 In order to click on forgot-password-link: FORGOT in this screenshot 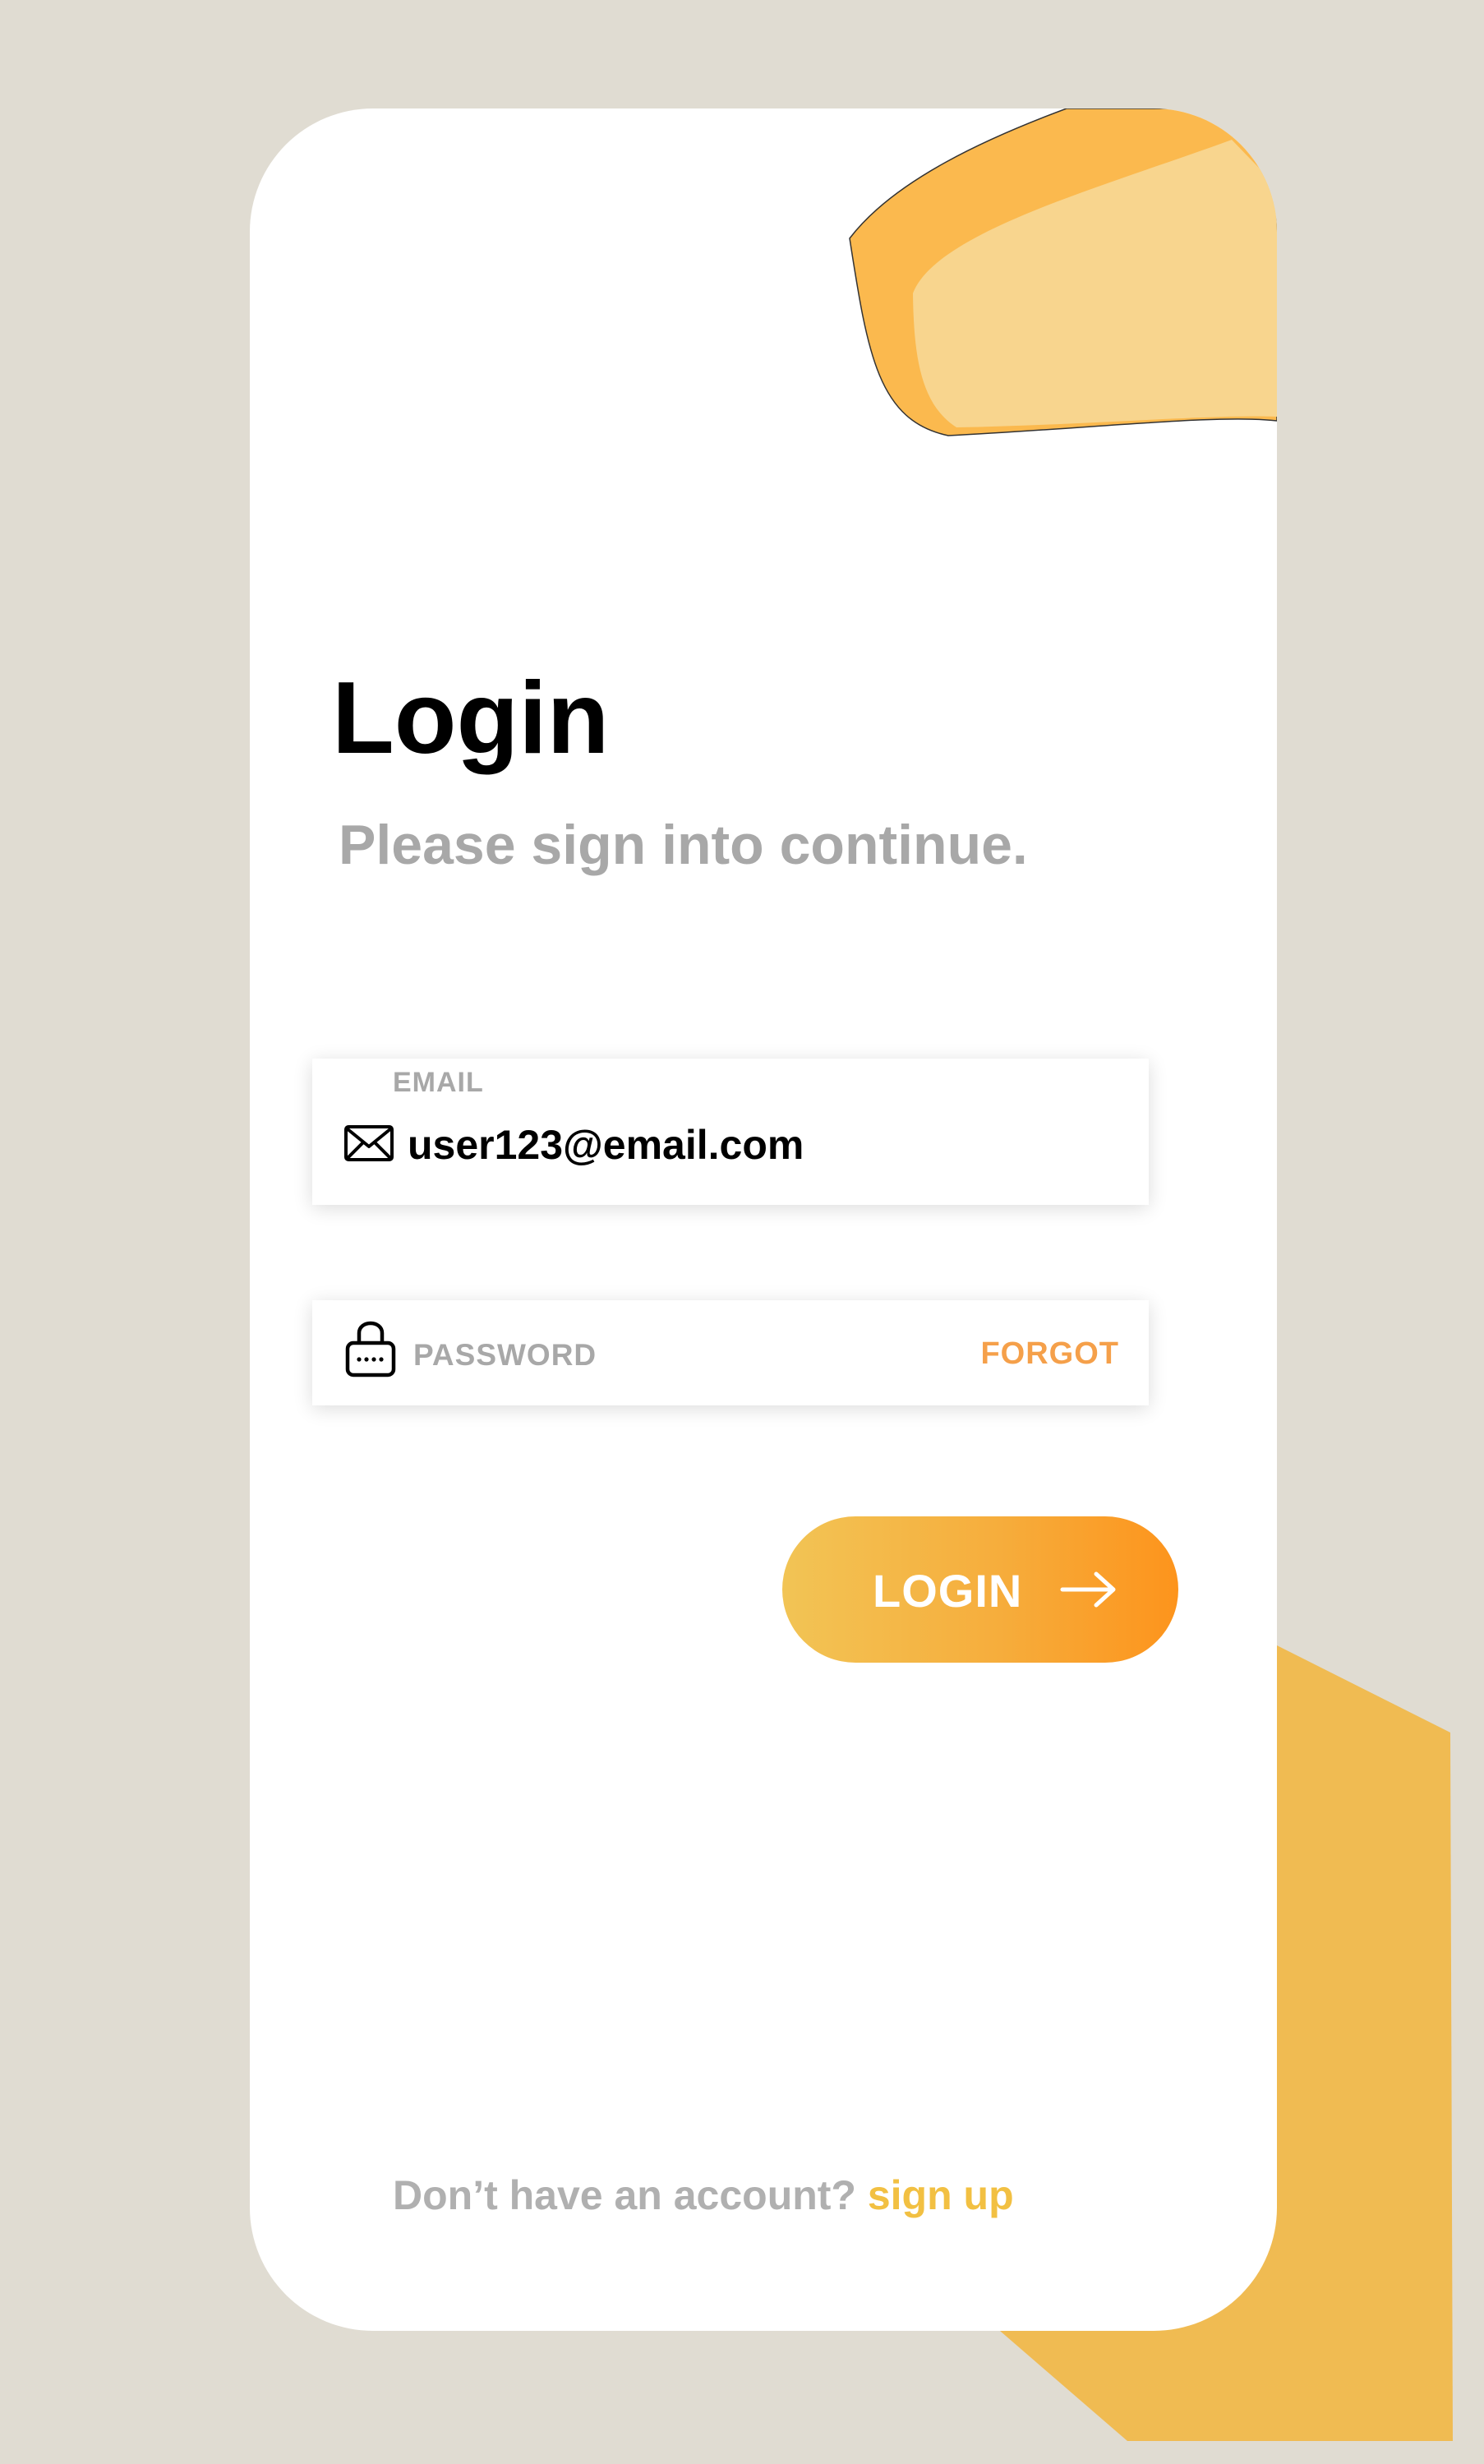, I will do `click(1049, 1354)`.